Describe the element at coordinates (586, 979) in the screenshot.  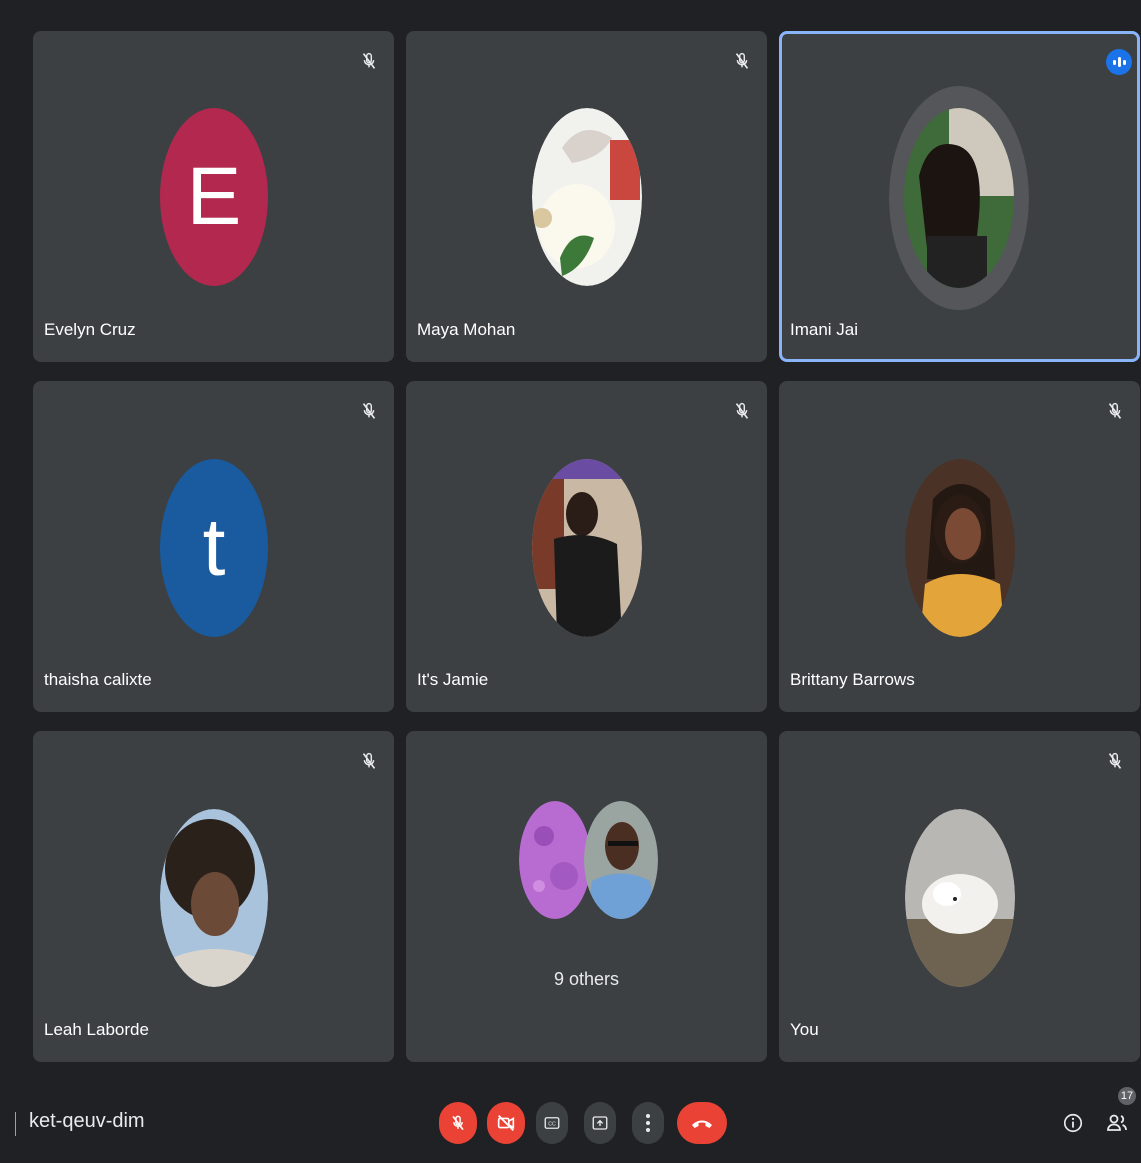
I see `others-count-label: 9 others` at that location.